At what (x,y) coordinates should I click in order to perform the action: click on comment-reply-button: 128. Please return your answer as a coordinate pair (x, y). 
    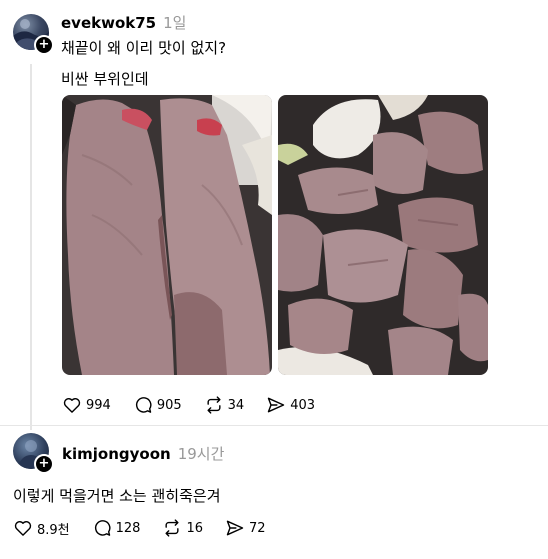
    Looking at the image, I should click on (116, 528).